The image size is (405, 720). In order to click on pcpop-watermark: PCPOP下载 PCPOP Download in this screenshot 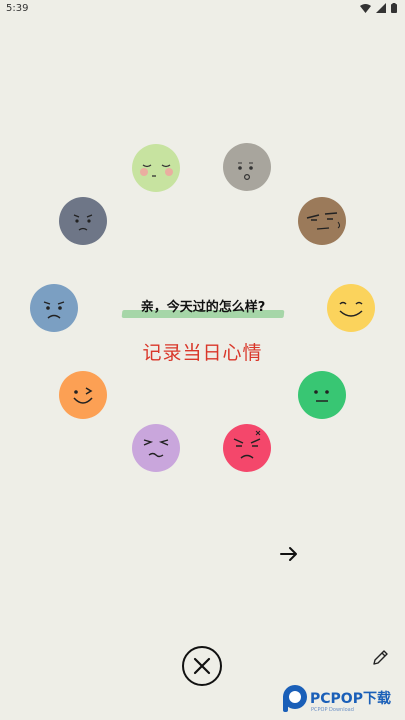, I will do `click(342, 701)`.